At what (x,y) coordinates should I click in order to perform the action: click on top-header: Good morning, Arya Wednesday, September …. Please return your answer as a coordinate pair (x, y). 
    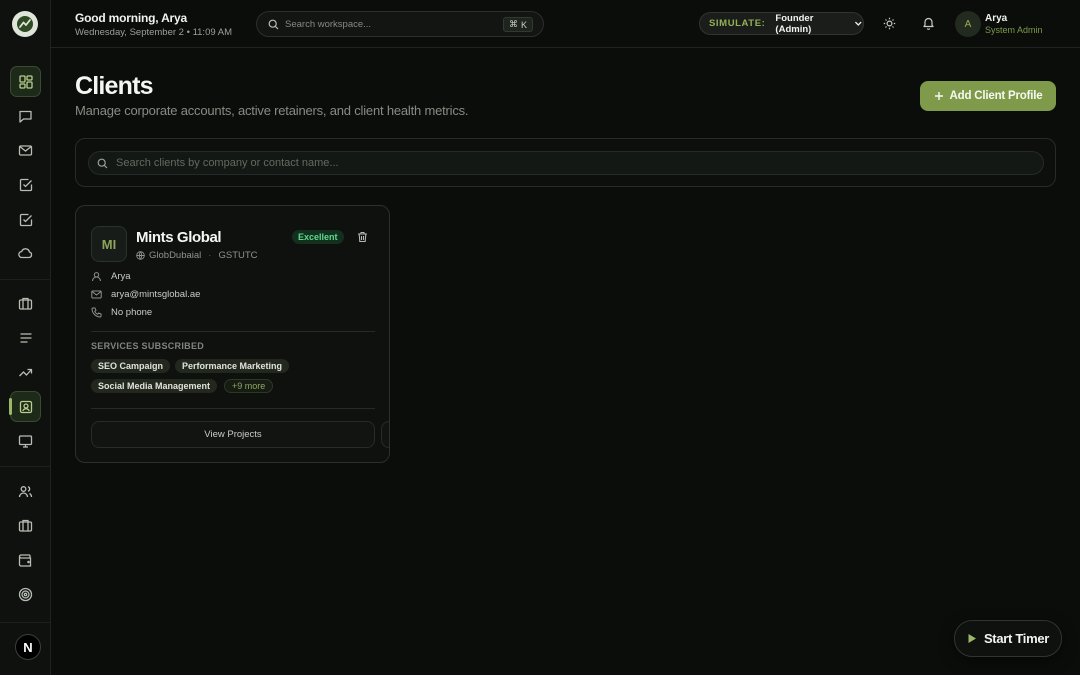
    Looking at the image, I should click on (565, 24).